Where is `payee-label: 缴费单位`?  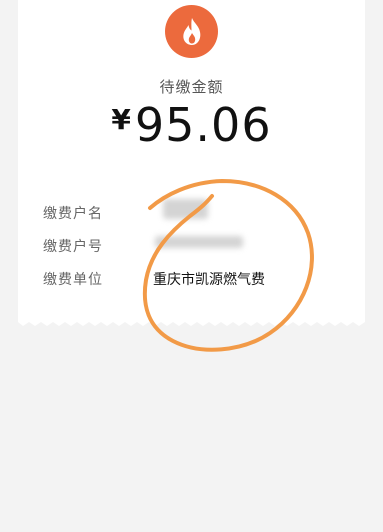 payee-label: 缴费单位 is located at coordinates (73, 280).